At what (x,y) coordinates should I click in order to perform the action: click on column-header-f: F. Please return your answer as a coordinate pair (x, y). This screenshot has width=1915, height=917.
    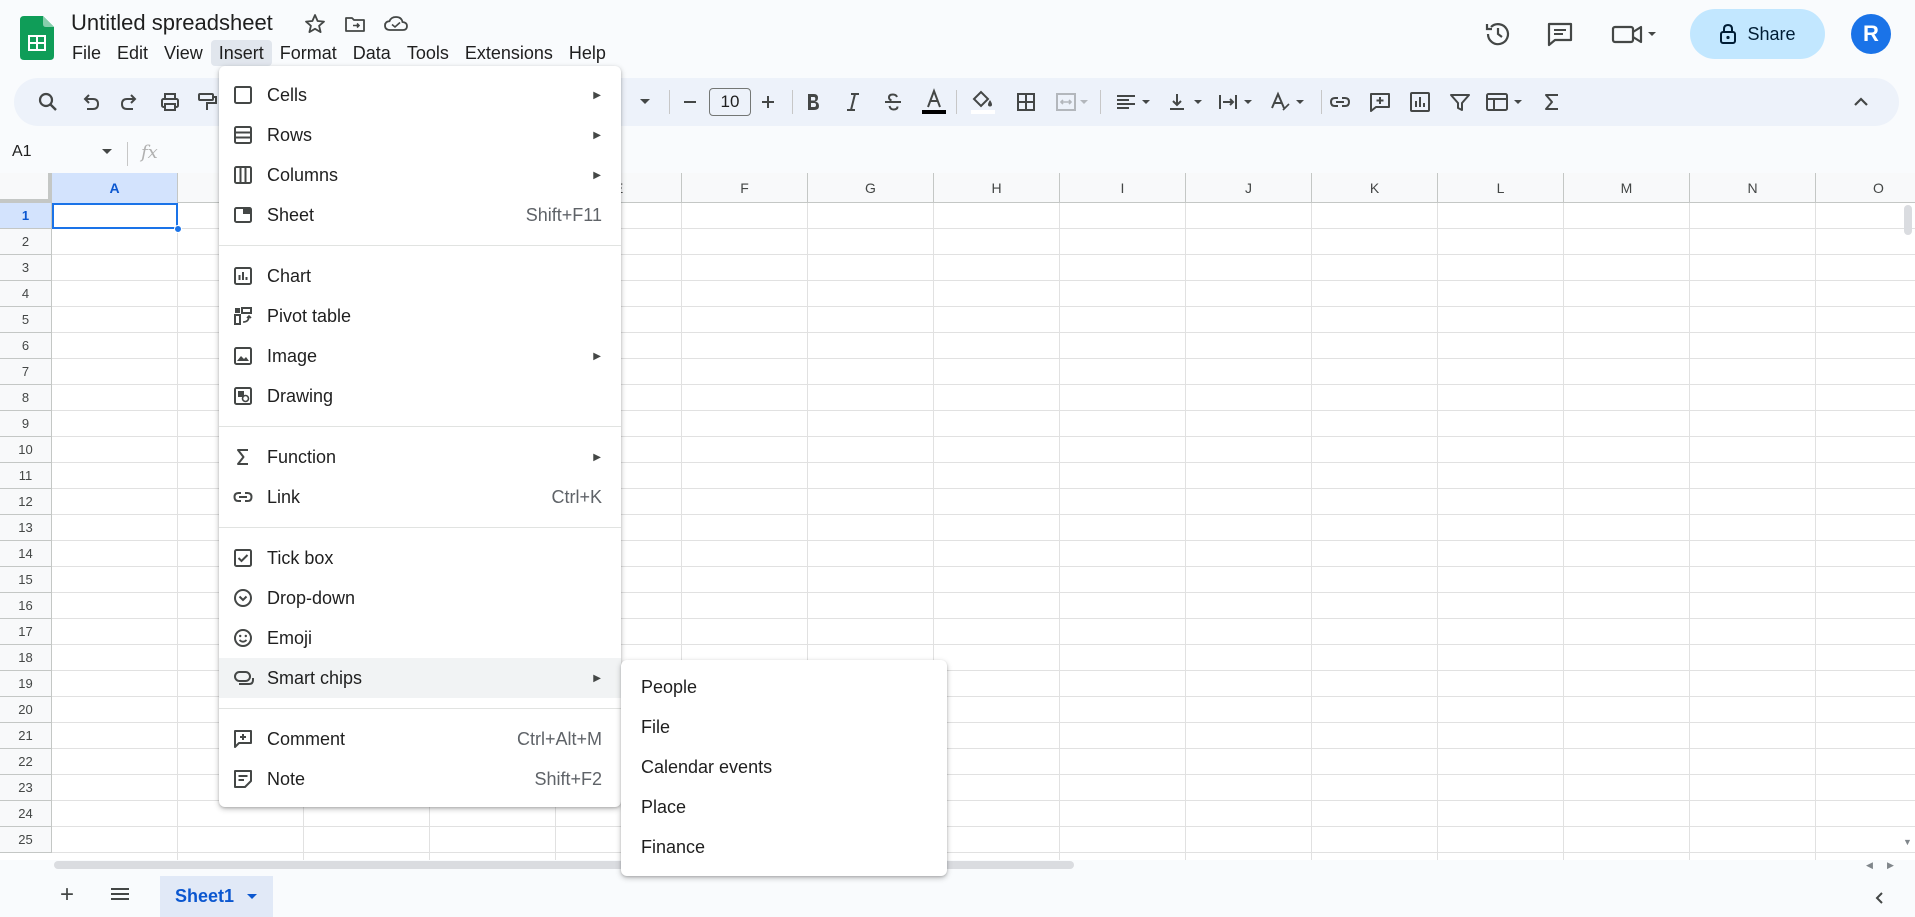
    Looking at the image, I should click on (745, 188).